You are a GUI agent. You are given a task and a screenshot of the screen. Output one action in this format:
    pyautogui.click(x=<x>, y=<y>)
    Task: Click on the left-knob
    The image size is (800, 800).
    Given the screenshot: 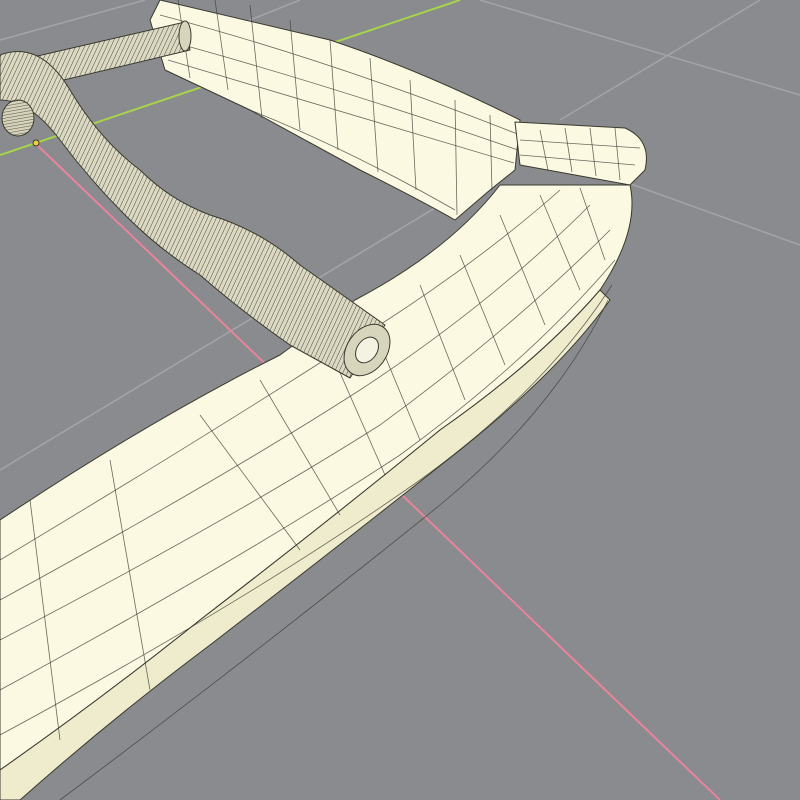 What is the action you would take?
    pyautogui.click(x=18, y=118)
    